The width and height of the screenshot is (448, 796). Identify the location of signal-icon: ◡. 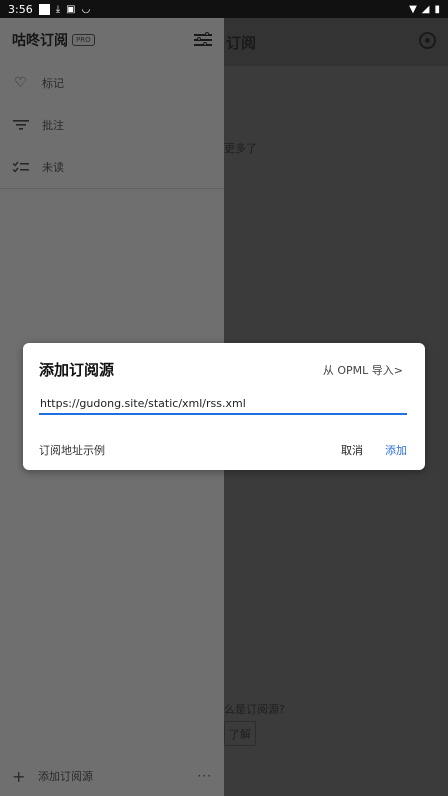
(86, 9).